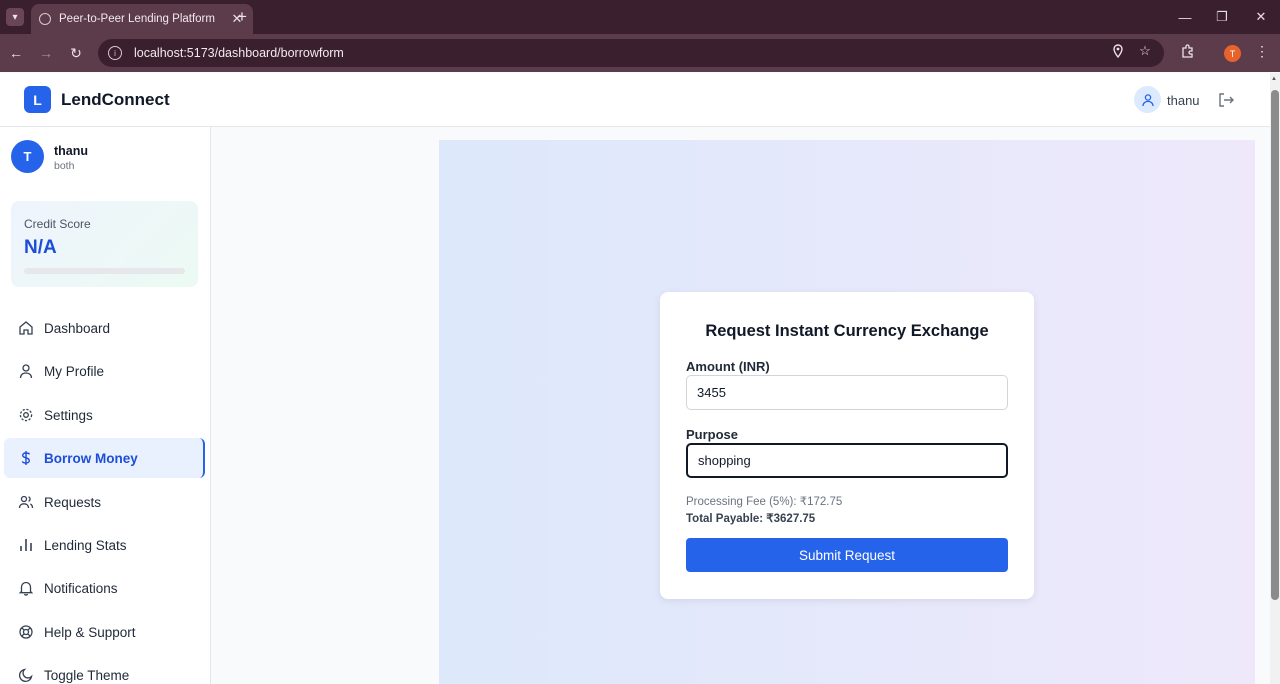 The image size is (1280, 684). I want to click on scroll-up-icon: ▲, so click(1274, 79).